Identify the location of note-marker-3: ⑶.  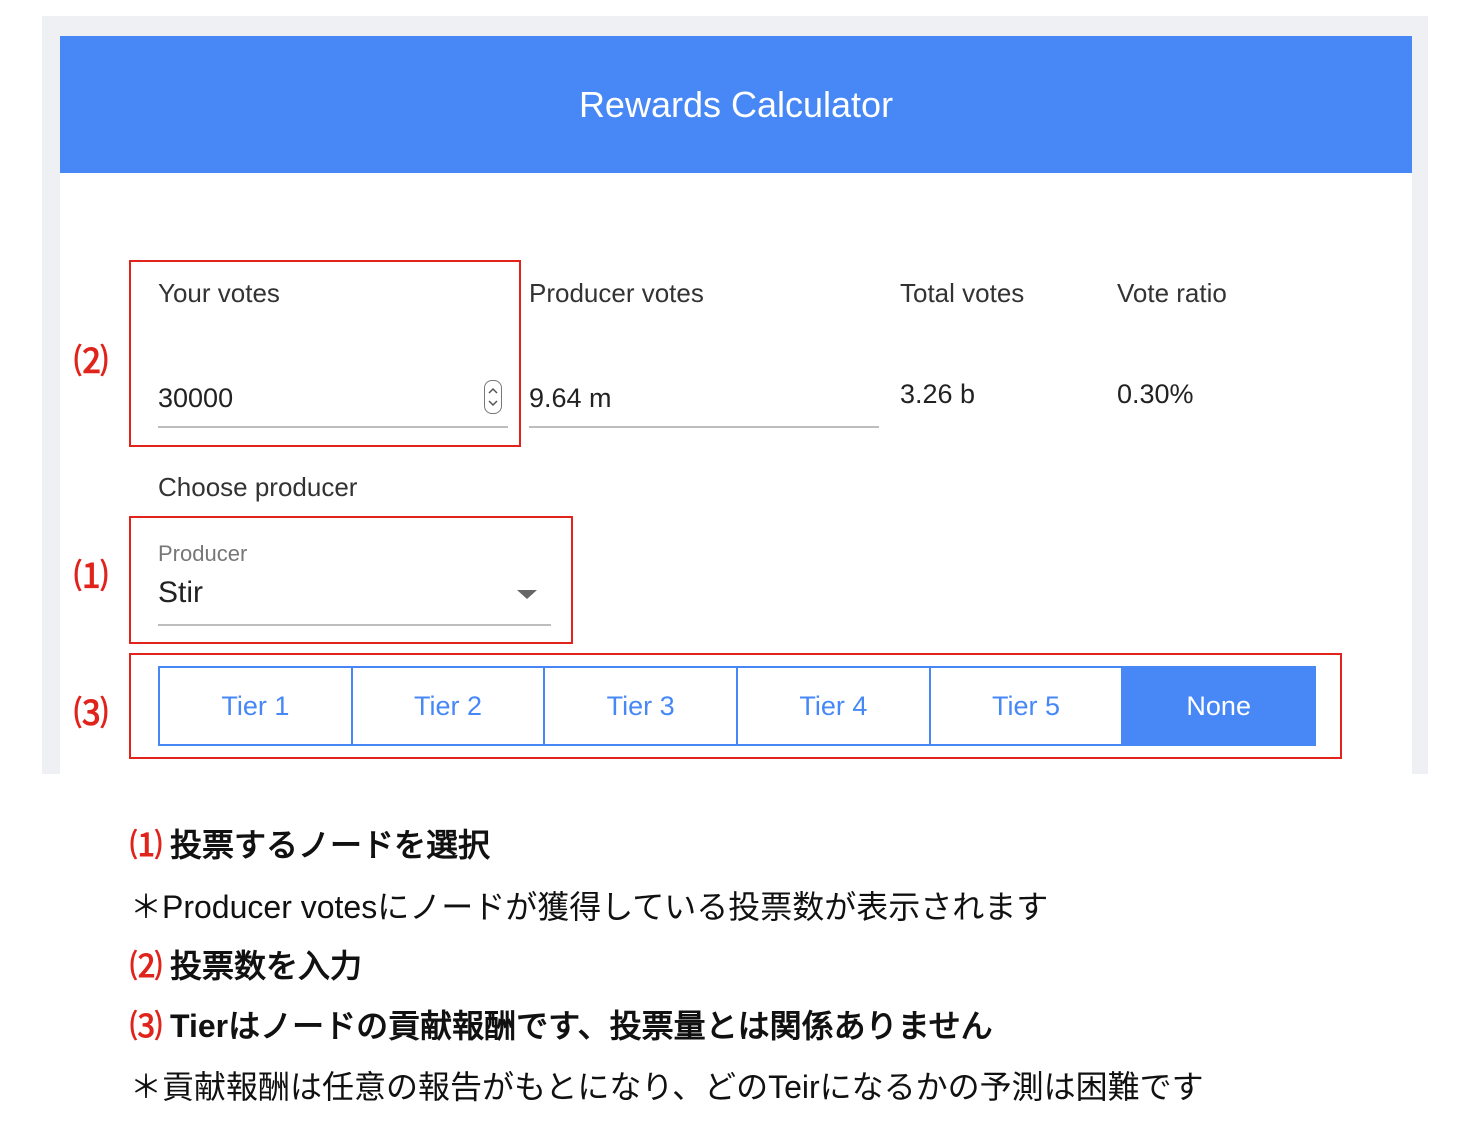
(146, 1026).